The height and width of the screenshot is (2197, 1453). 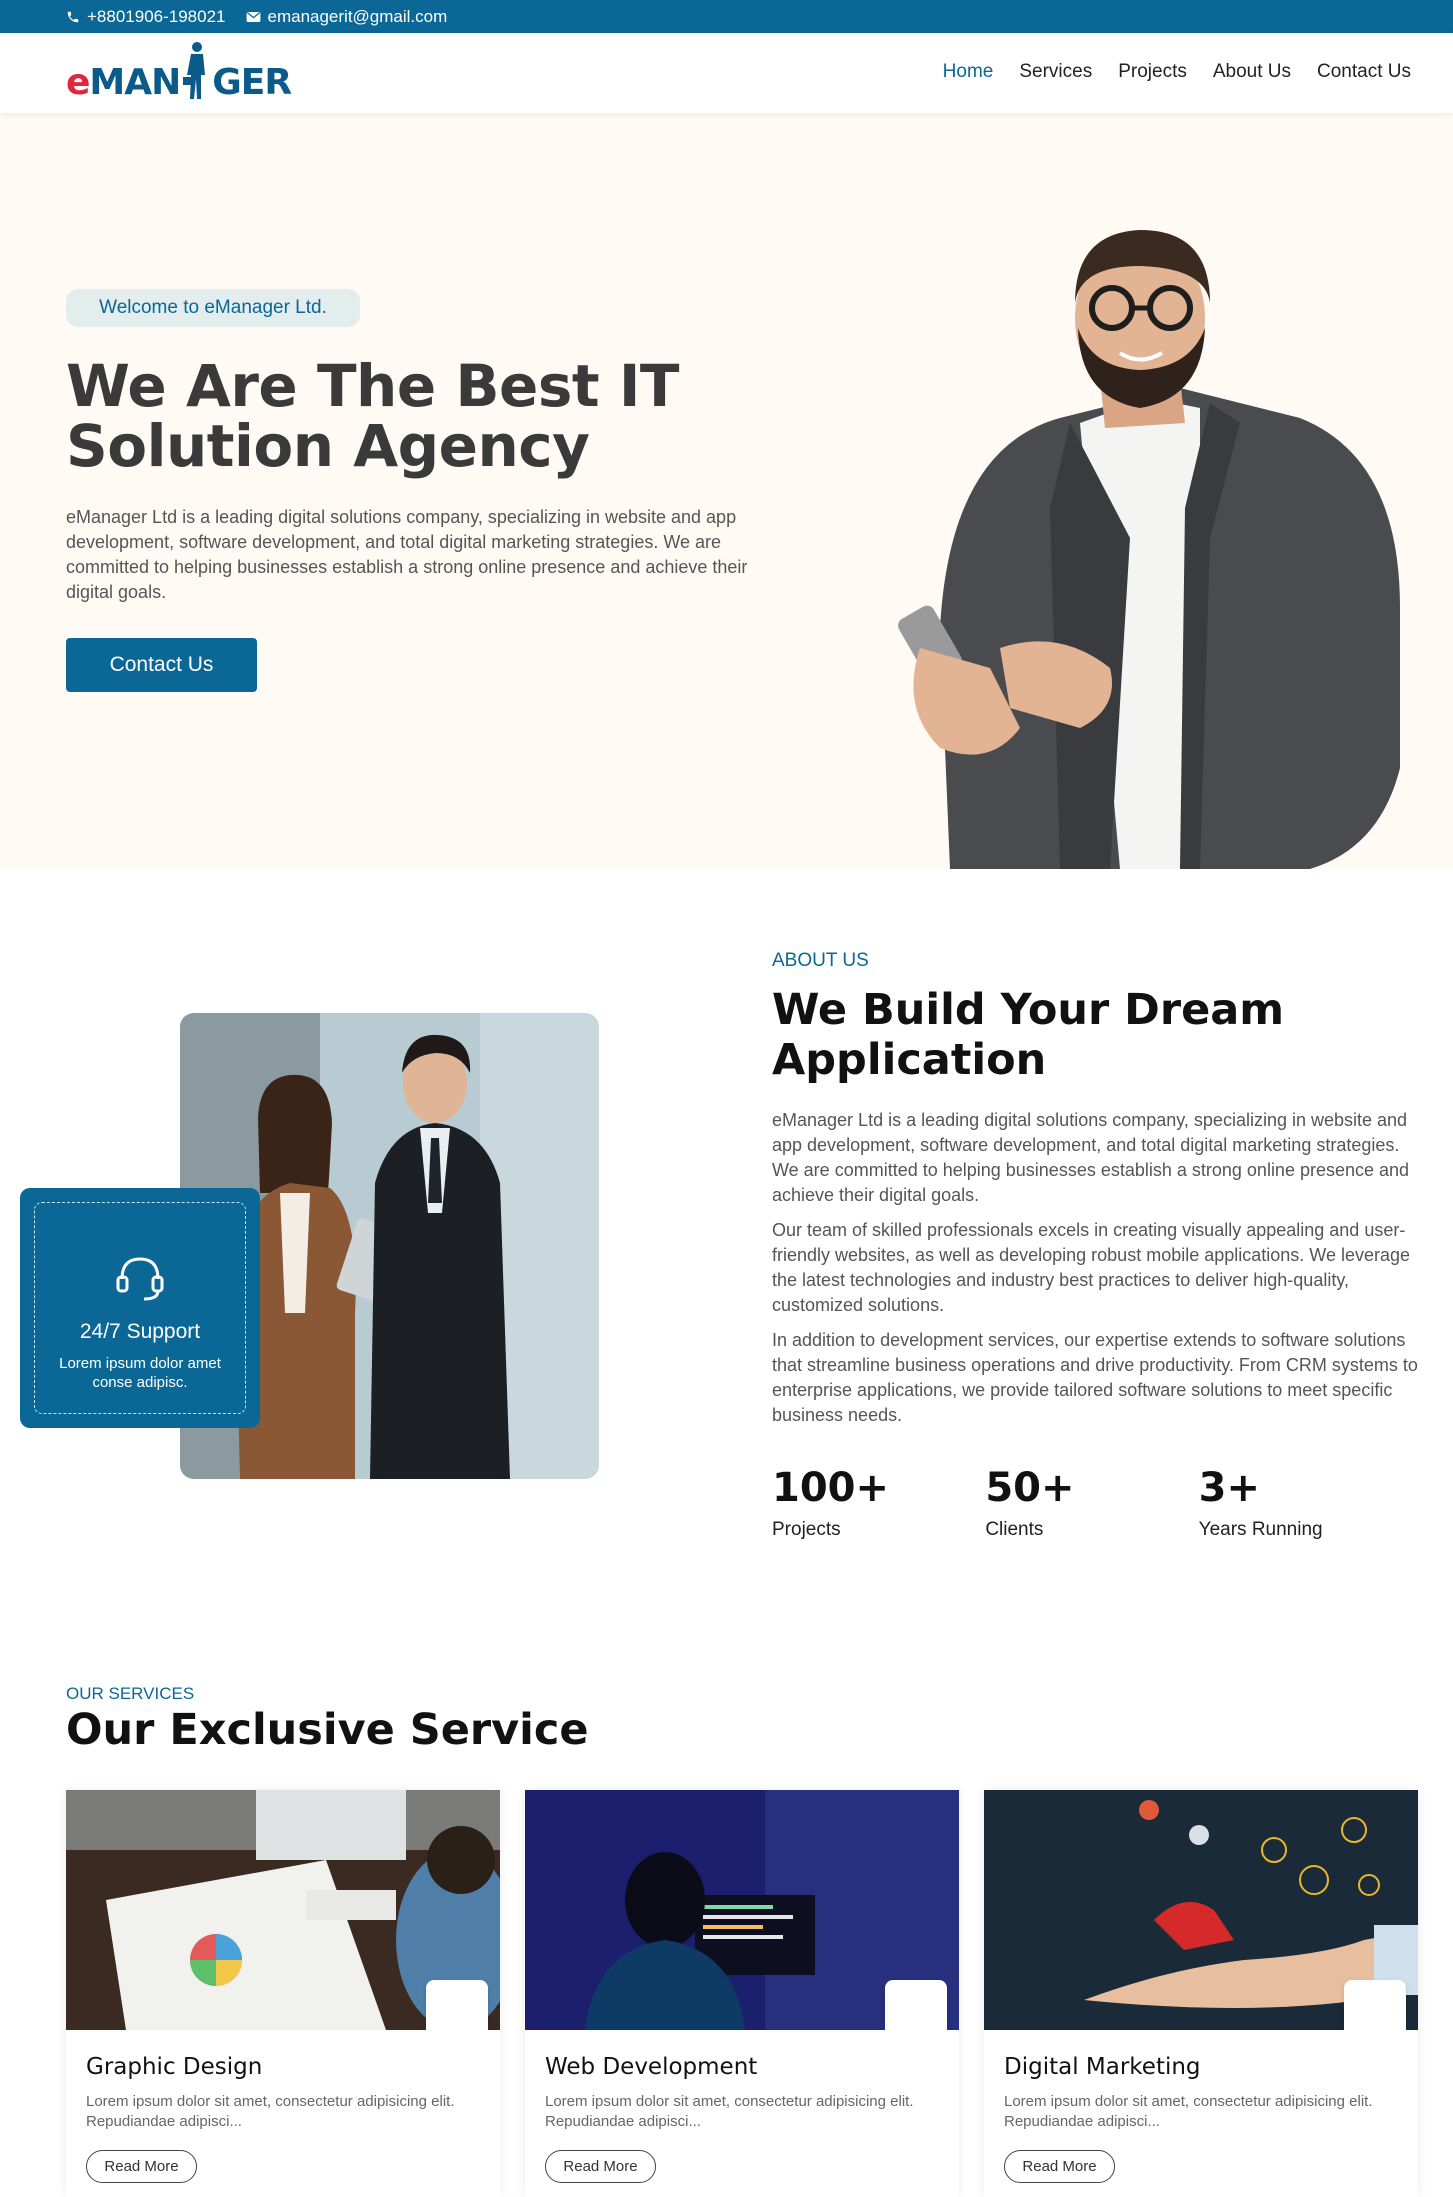 What do you see at coordinates (78, 82) in the screenshot?
I see `logo-letter-e: e` at bounding box center [78, 82].